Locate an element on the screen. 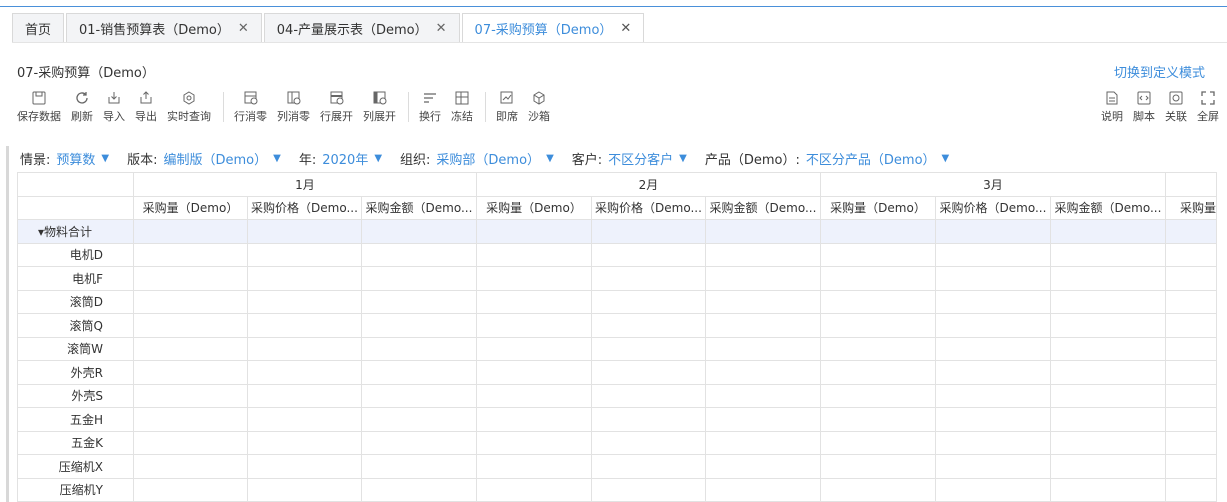 This screenshot has width=1227, height=502. toolbar-button-document: 说明 is located at coordinates (1112, 107).